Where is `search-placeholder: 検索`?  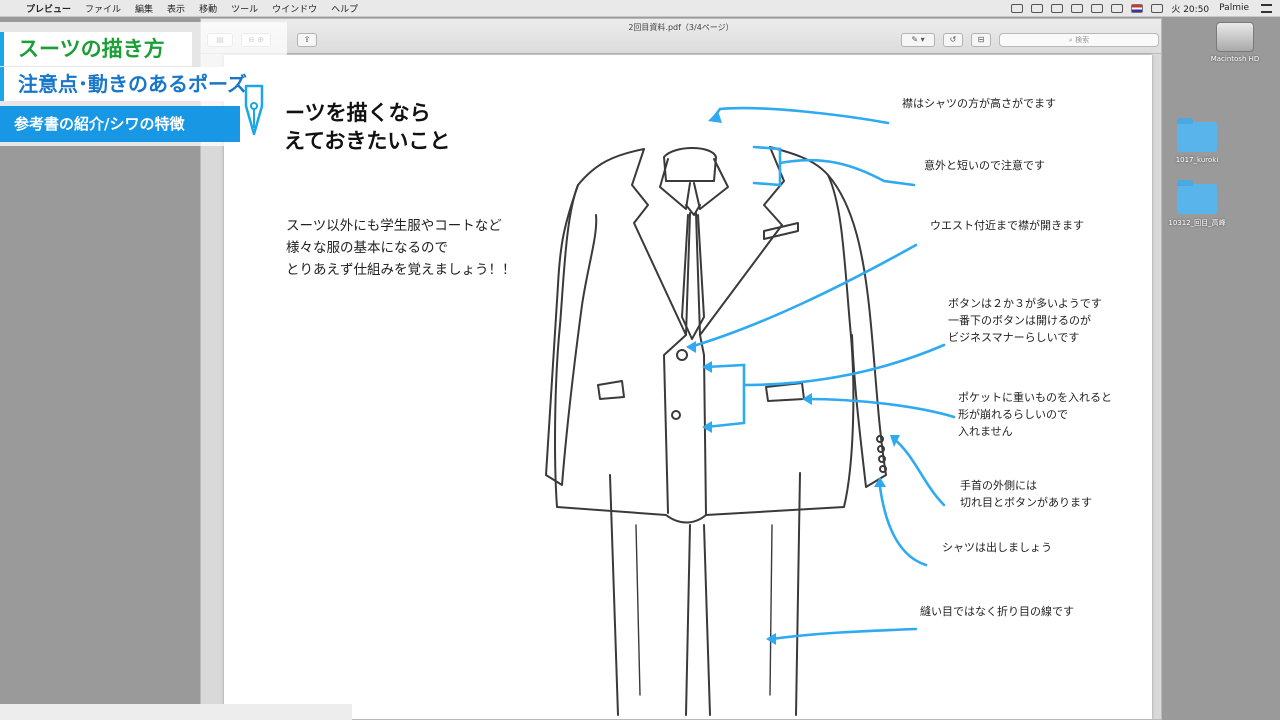 search-placeholder: 検索 is located at coordinates (1082, 40).